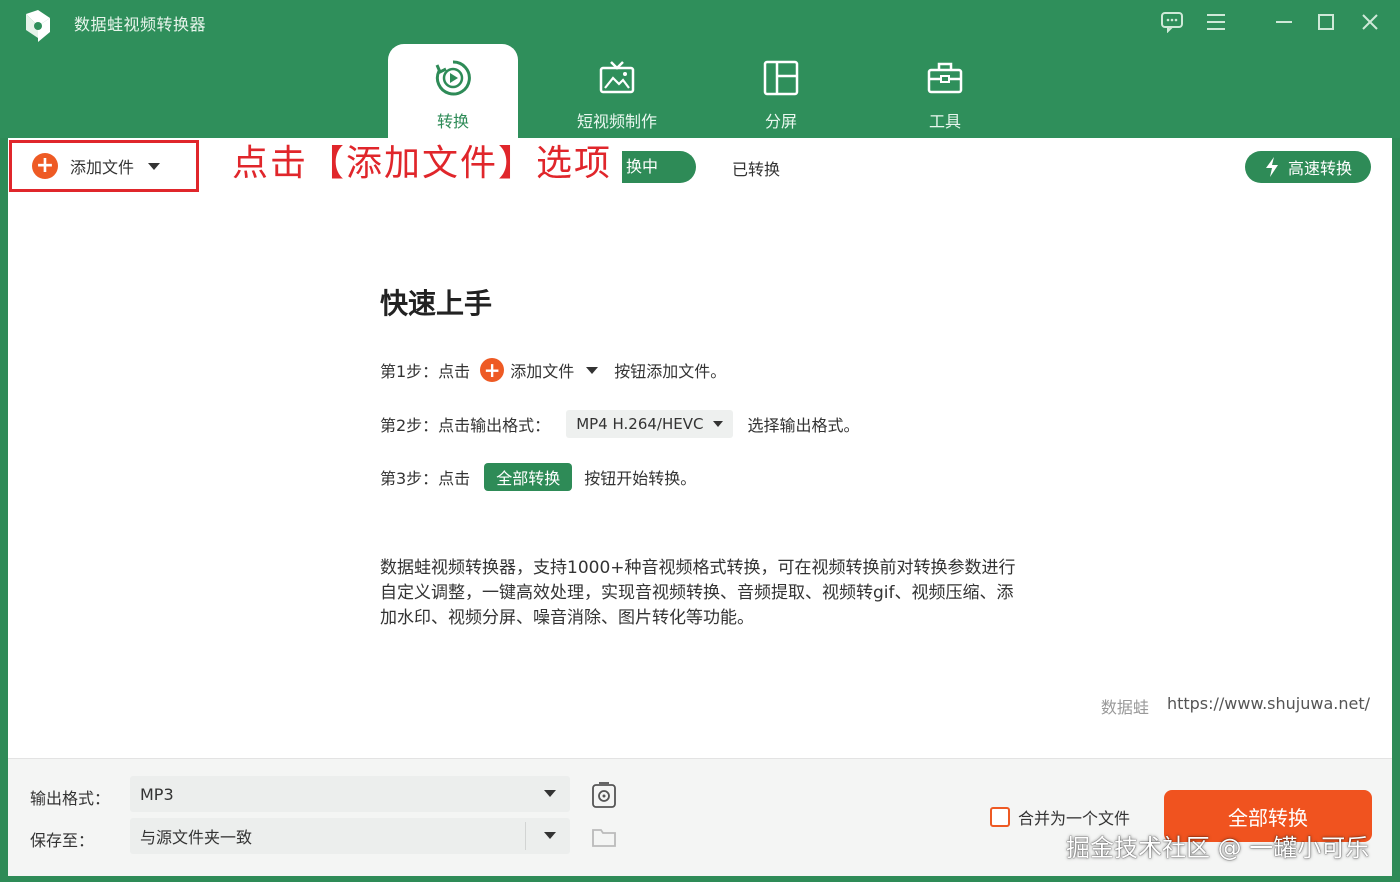  I want to click on fast-convert-label: 高速转换, so click(1319, 168).